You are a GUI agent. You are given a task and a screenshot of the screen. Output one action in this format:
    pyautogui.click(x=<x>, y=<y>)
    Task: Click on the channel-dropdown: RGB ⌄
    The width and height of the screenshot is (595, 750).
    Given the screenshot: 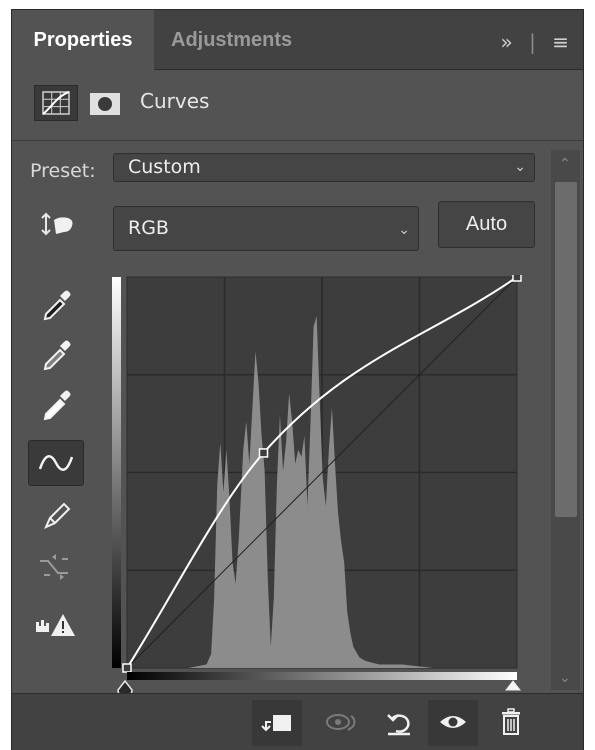 What is the action you would take?
    pyautogui.click(x=266, y=228)
    